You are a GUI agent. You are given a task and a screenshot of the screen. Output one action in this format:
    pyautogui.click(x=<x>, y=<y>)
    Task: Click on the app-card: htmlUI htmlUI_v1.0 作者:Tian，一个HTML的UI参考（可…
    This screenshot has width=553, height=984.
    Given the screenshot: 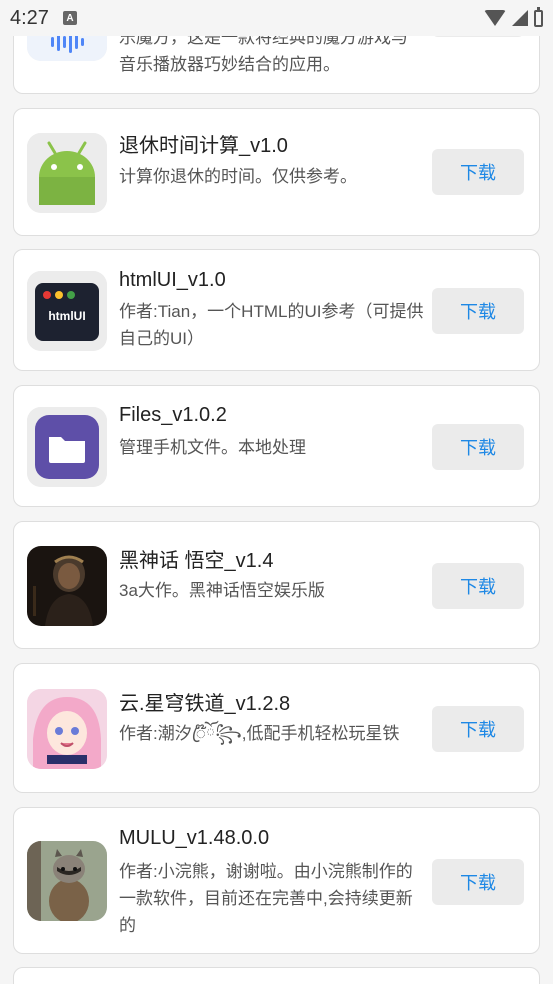 What is the action you would take?
    pyautogui.click(x=276, y=310)
    